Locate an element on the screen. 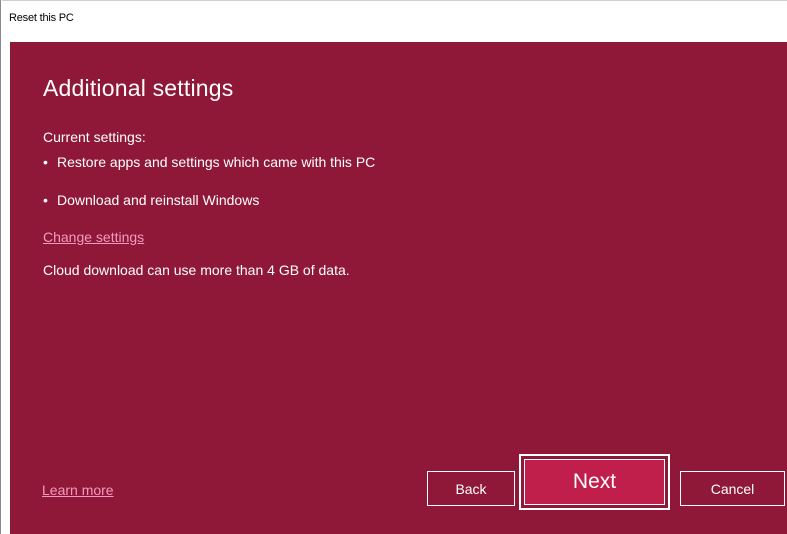 Image resolution: width=787 pixels, height=534 pixels. setting-item: • Download and reinstall Windows is located at coordinates (151, 200).